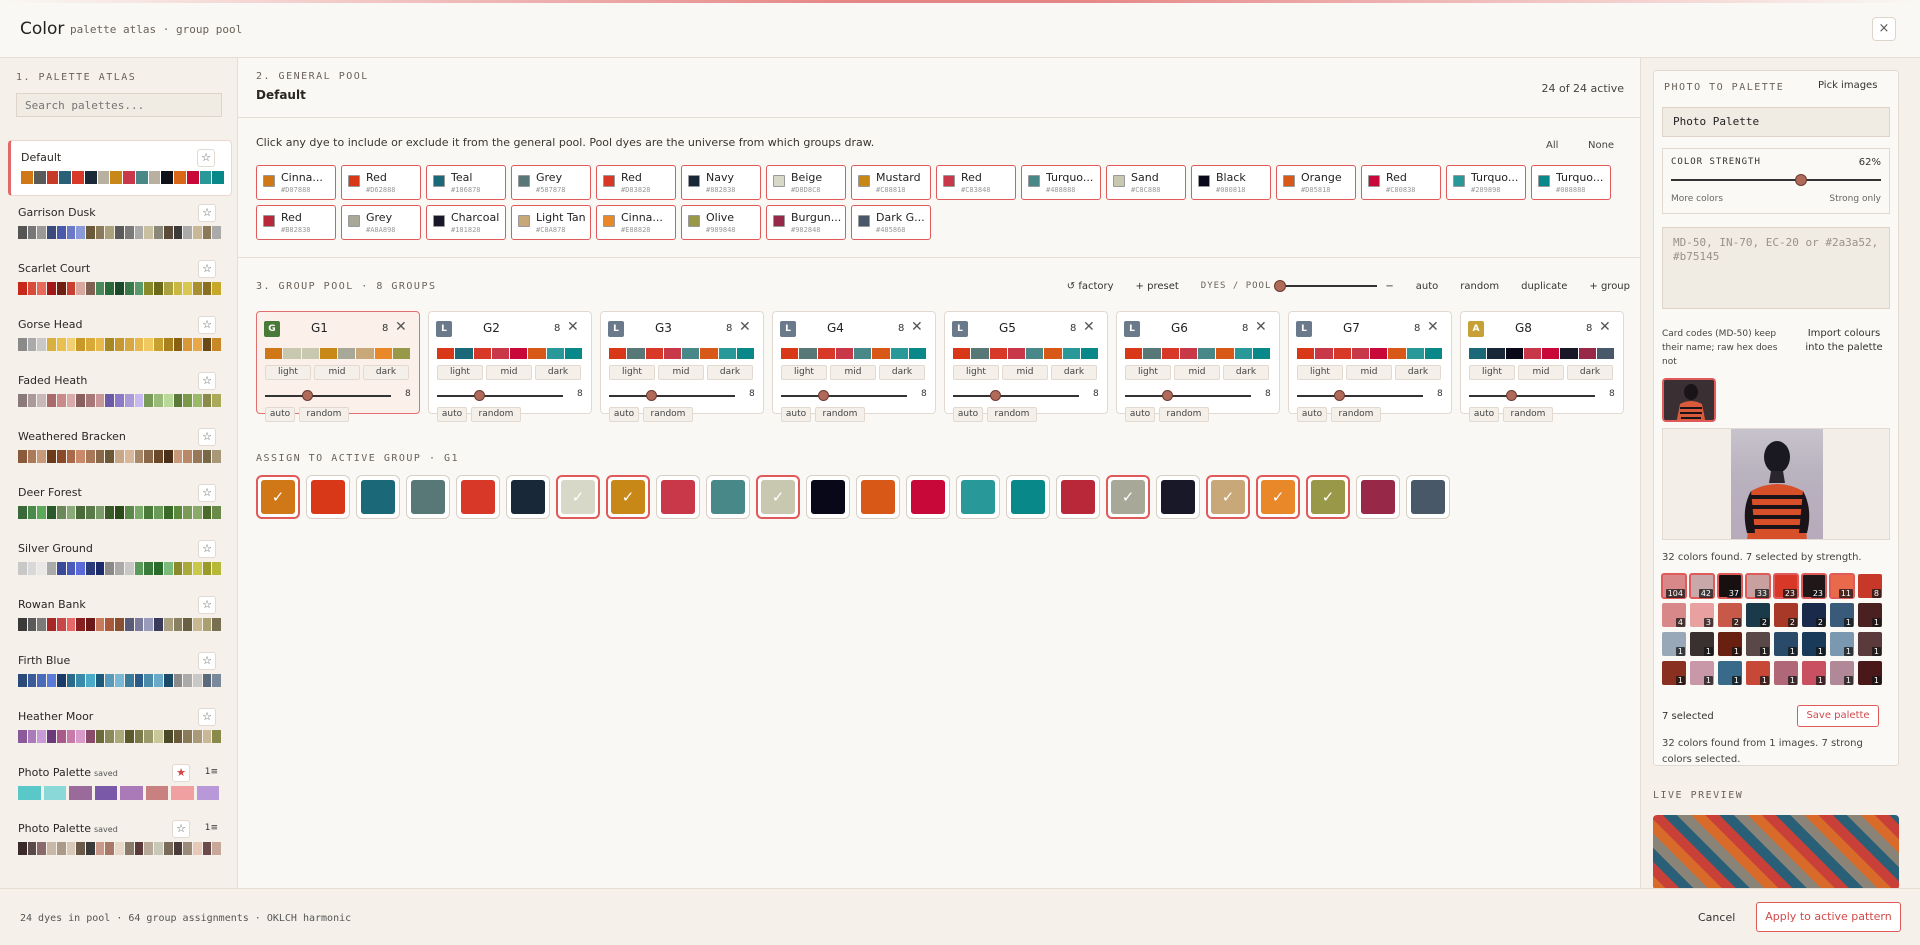 This screenshot has width=1920, height=945. Describe the element at coordinates (1280, 286) in the screenshot. I see `slider-handle` at that location.